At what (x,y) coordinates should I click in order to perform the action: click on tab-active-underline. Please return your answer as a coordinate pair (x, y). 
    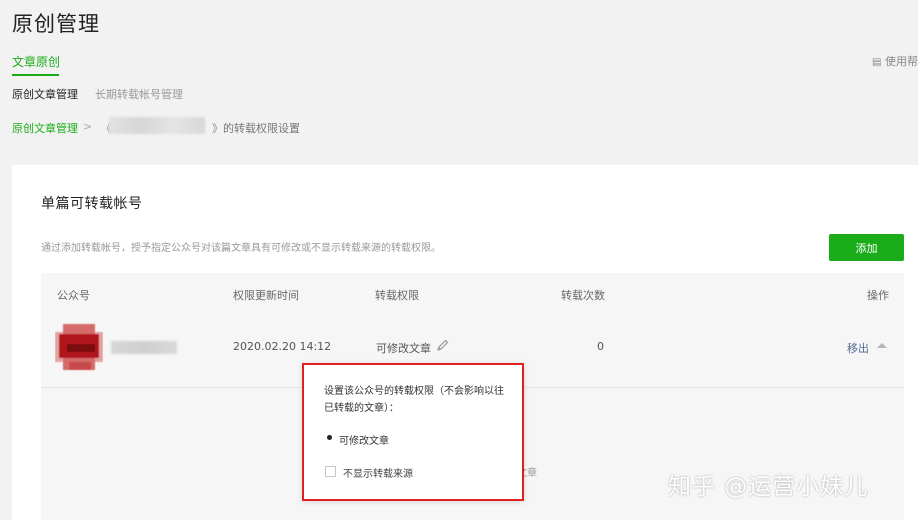
    Looking at the image, I should click on (35, 75).